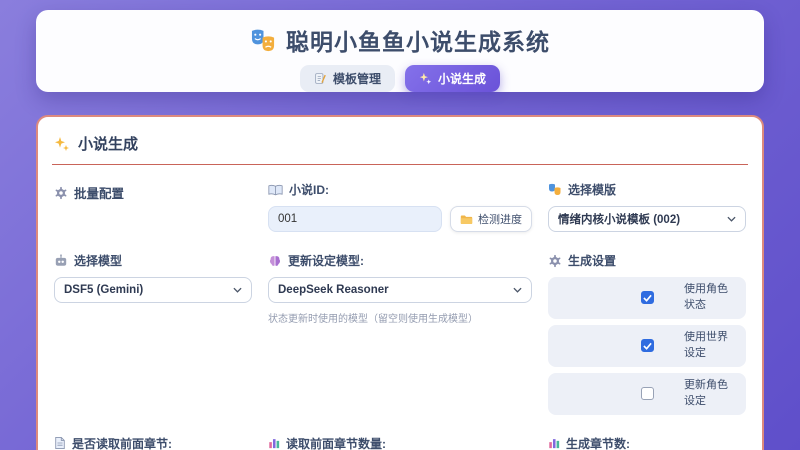 The width and height of the screenshot is (800, 450). Describe the element at coordinates (153, 206) in the screenshot. I see `subsection-cell: 批量配置` at that location.